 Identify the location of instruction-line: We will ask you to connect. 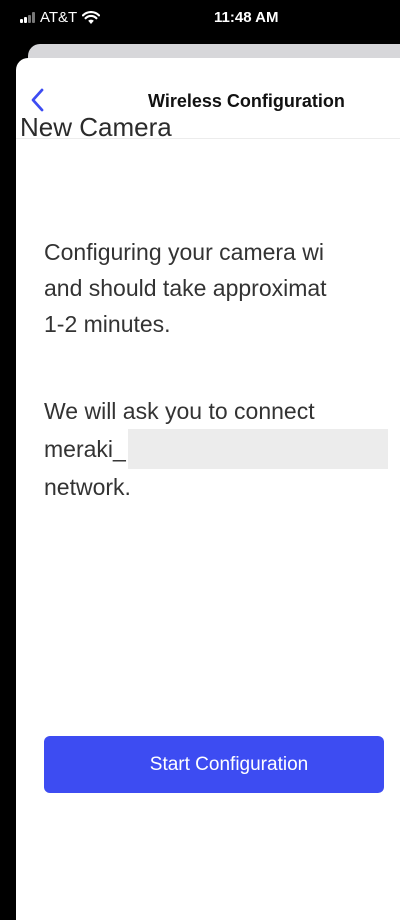
(179, 411).